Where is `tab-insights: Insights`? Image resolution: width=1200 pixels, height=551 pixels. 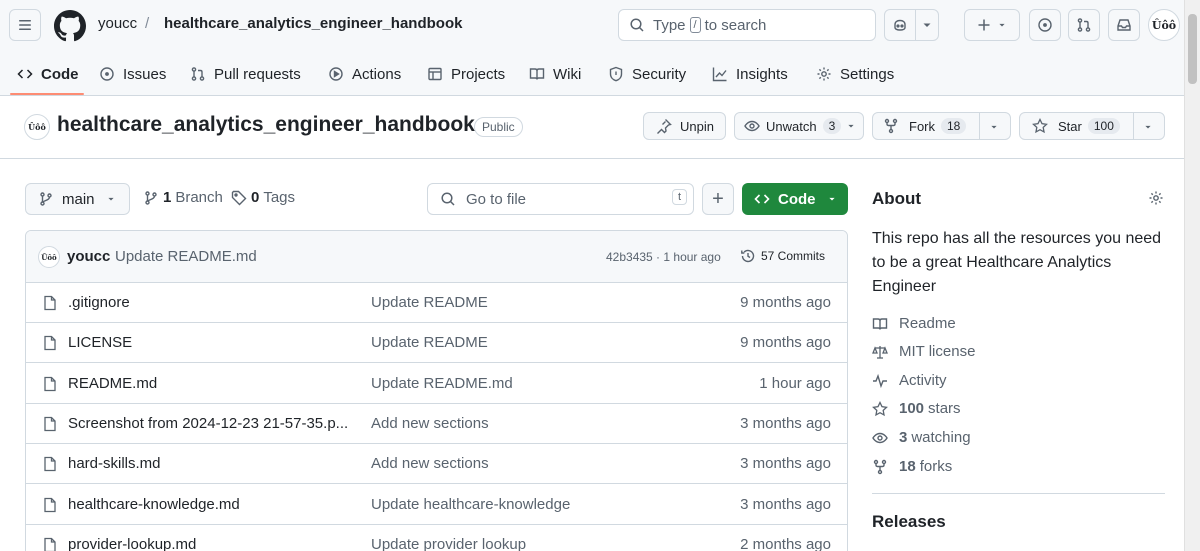 tab-insights: Insights is located at coordinates (750, 74).